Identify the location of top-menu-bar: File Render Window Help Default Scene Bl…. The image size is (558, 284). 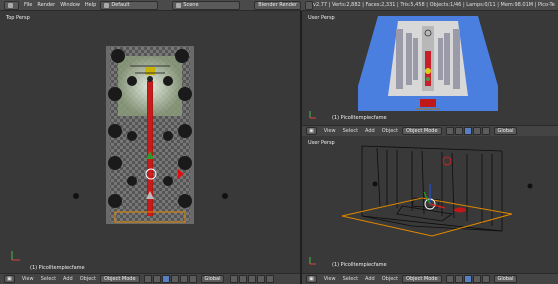
(279, 5).